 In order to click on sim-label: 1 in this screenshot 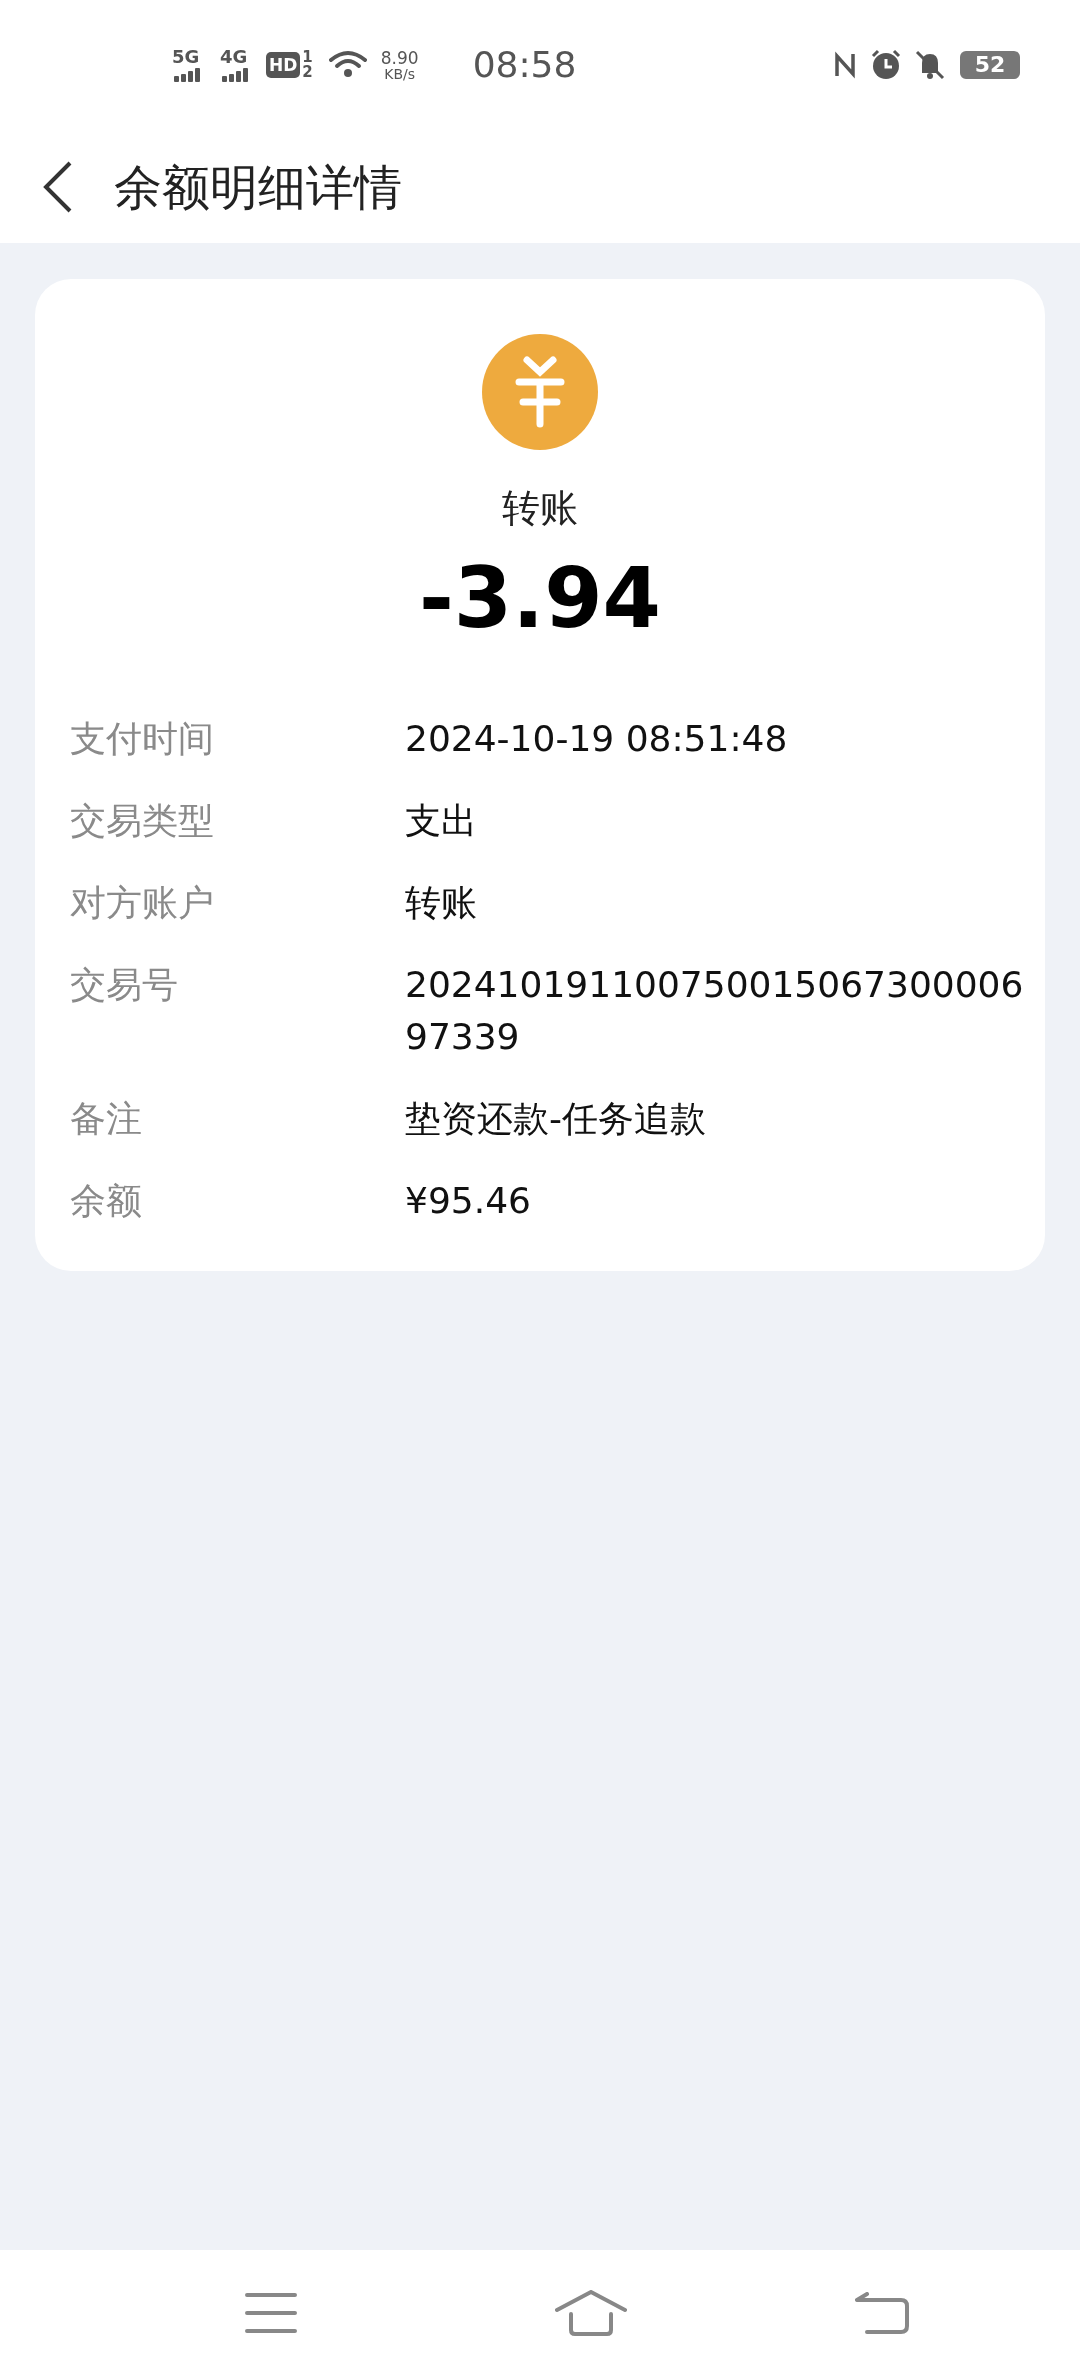, I will do `click(307, 57)`.